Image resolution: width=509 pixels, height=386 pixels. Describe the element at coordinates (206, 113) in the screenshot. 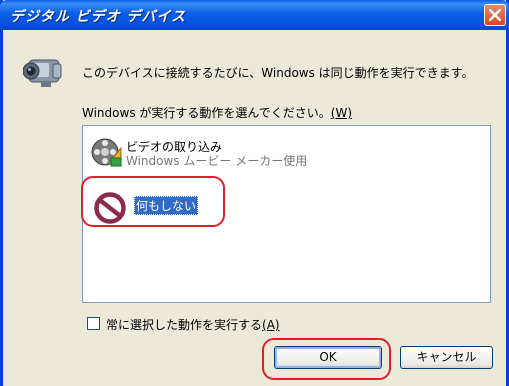

I see `choose-action-text: Windows が実行する動作を選んでください。` at that location.